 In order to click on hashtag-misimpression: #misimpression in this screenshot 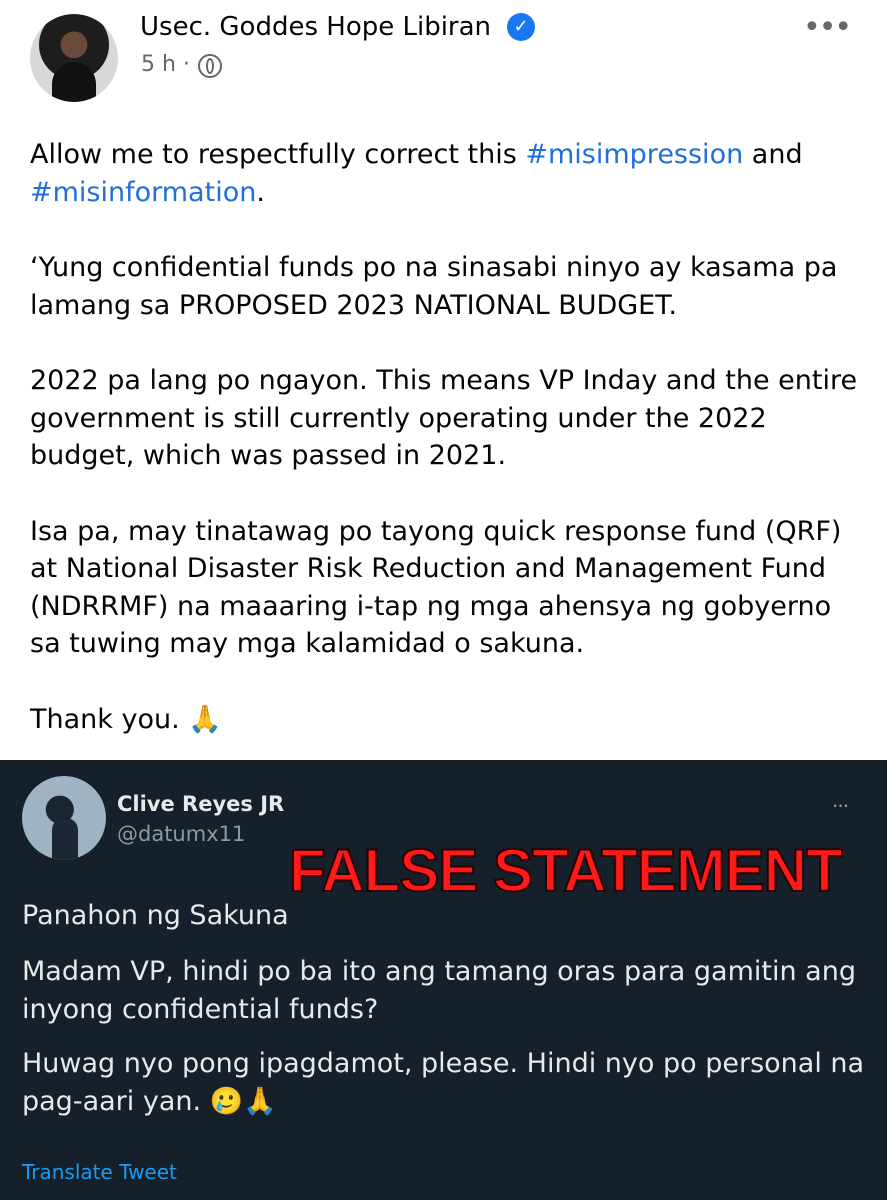, I will do `click(634, 154)`.